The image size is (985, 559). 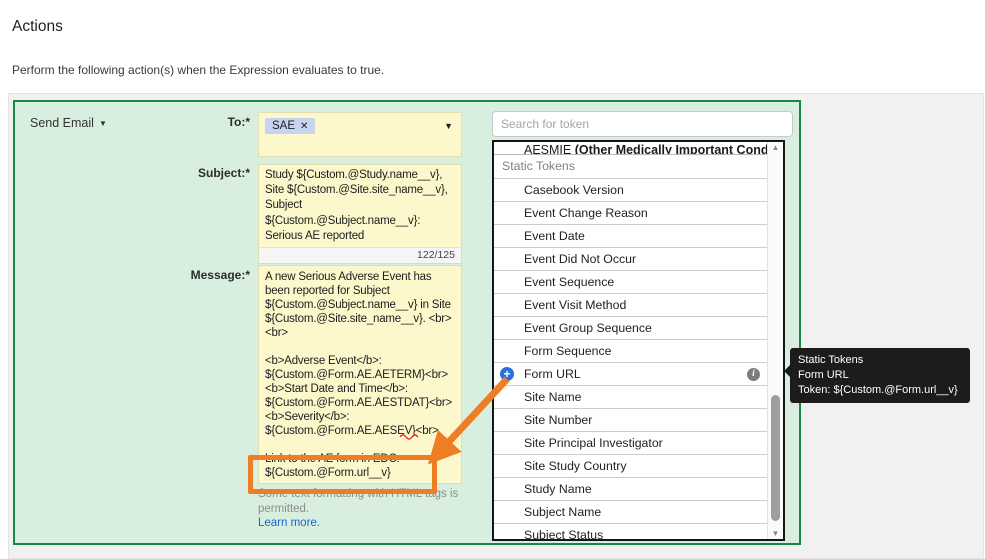 I want to click on tooltip-group: Static Tokens, so click(x=831, y=360).